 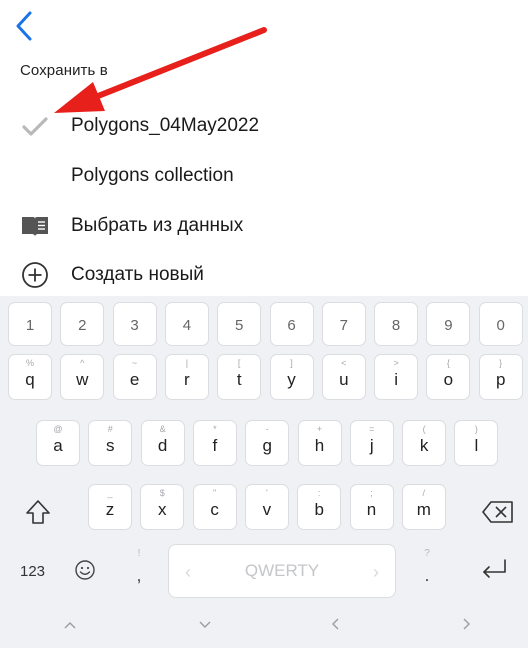 I want to click on chevron-down-icon, so click(x=205, y=626).